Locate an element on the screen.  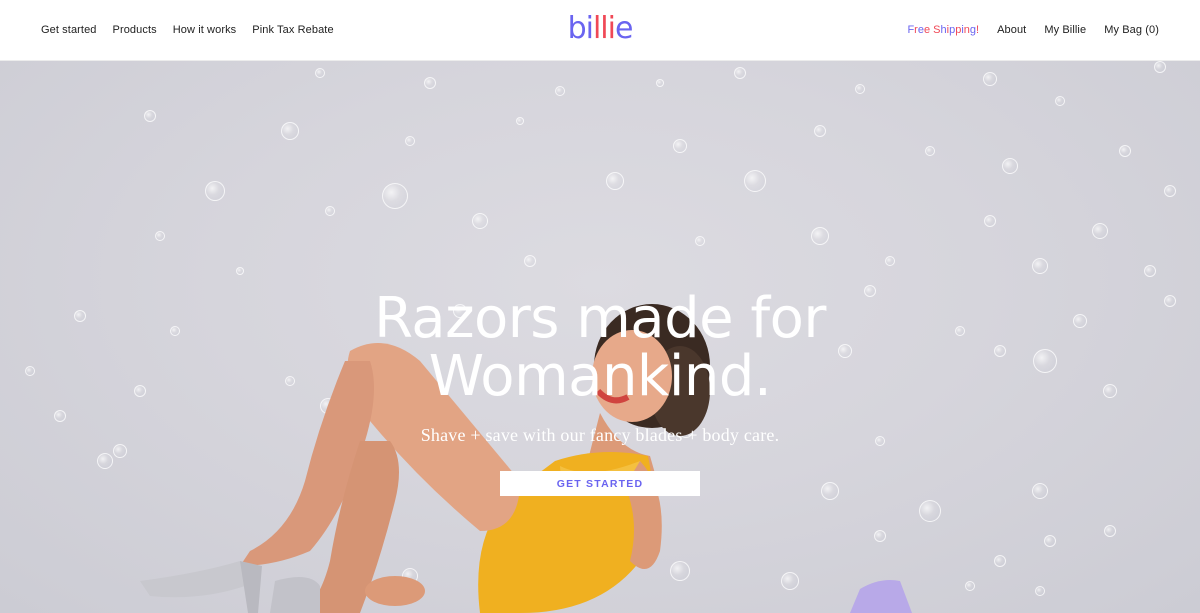
get-started-button: GET STARTED is located at coordinates (600, 483).